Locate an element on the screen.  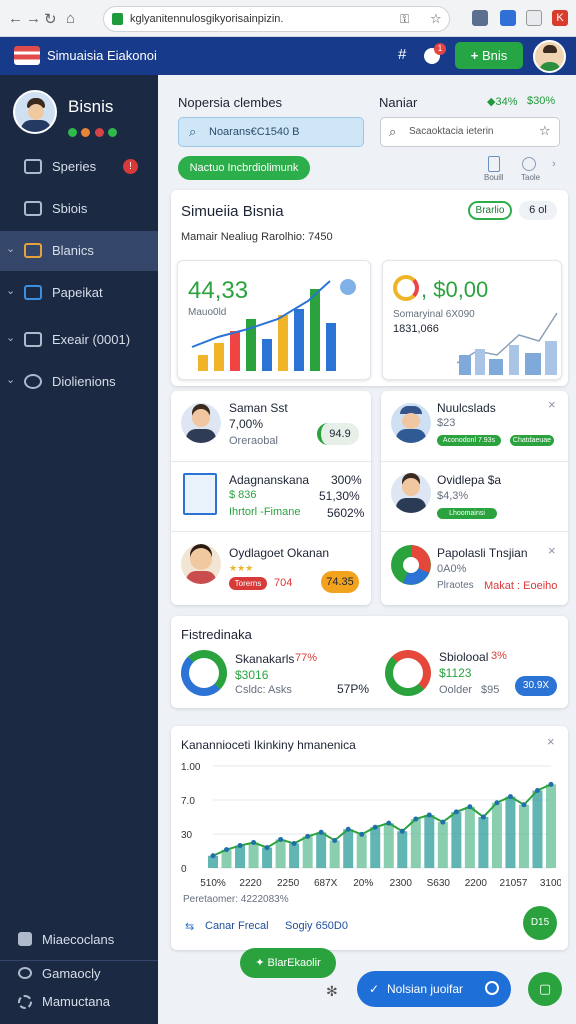
cloud-icon is located at coordinates (529, 164).